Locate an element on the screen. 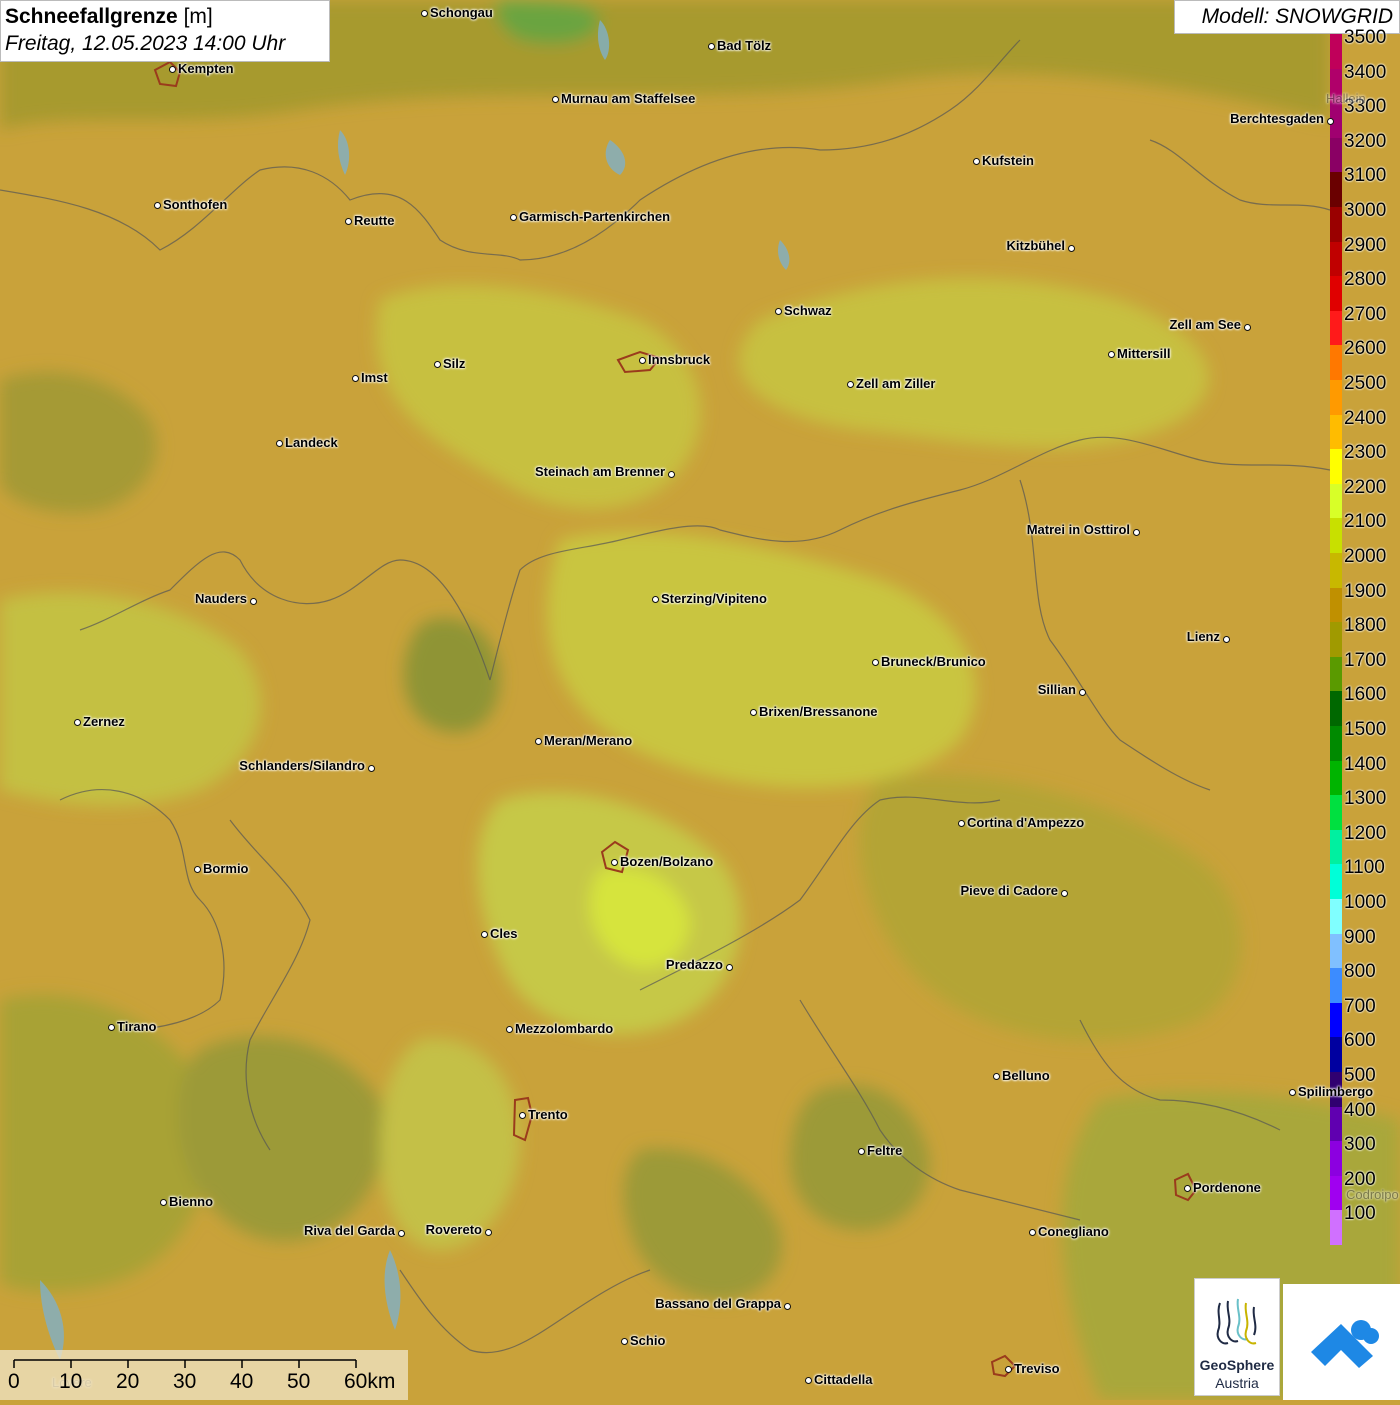 The image size is (1400, 1405). scale-tick-label: 60km is located at coordinates (370, 1381).